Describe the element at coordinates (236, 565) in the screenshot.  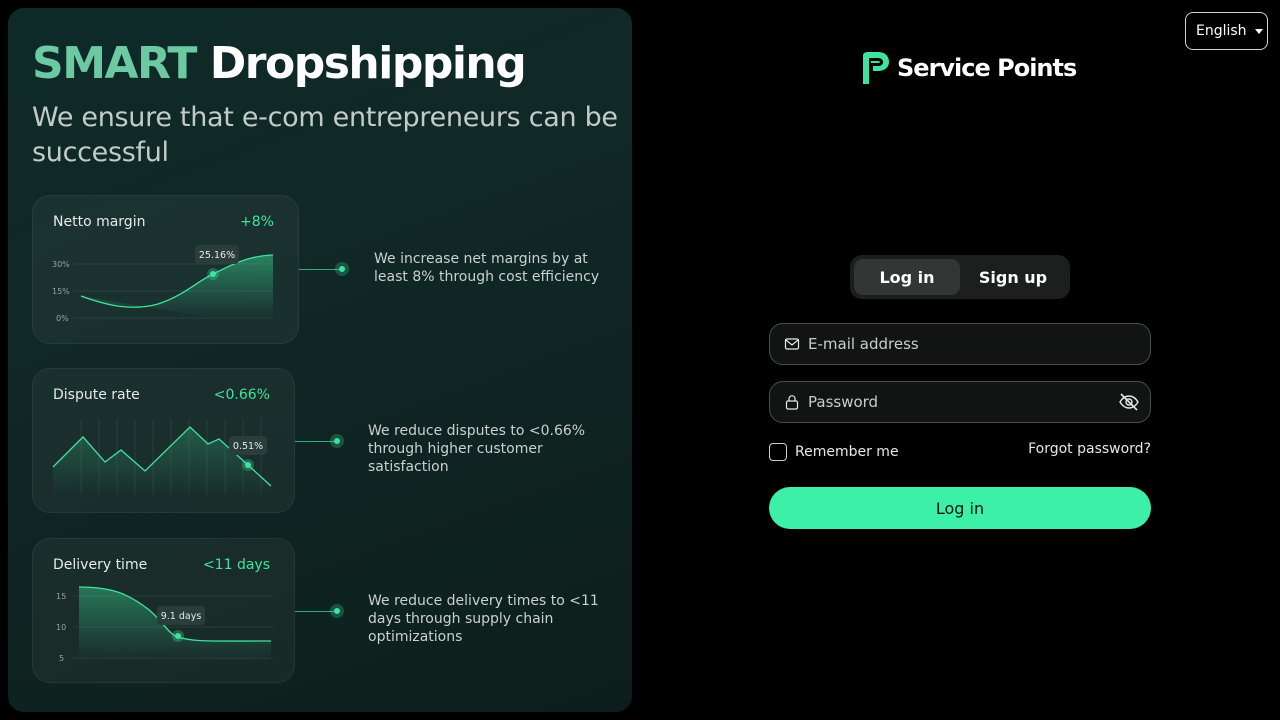
I see `card-value: <11 days` at that location.